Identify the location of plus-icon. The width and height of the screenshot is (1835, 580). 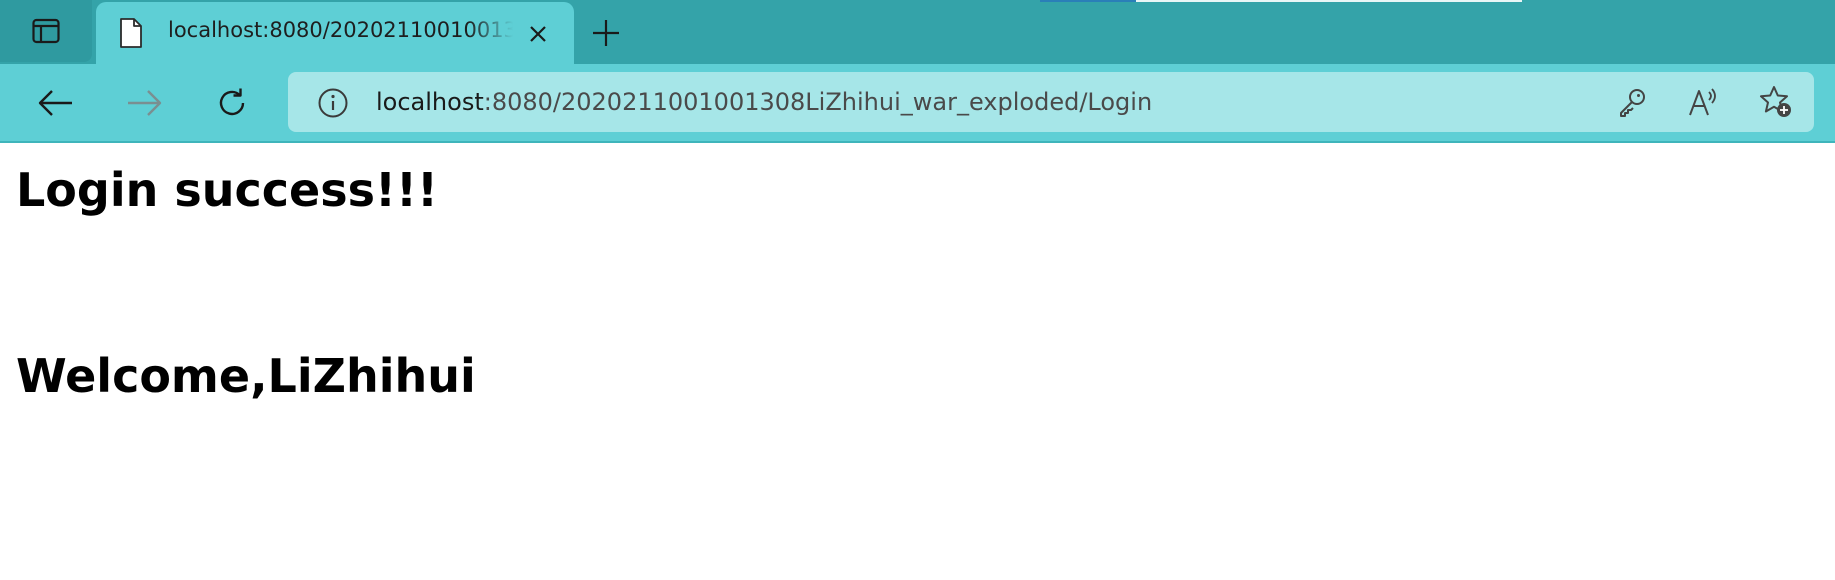
(606, 33).